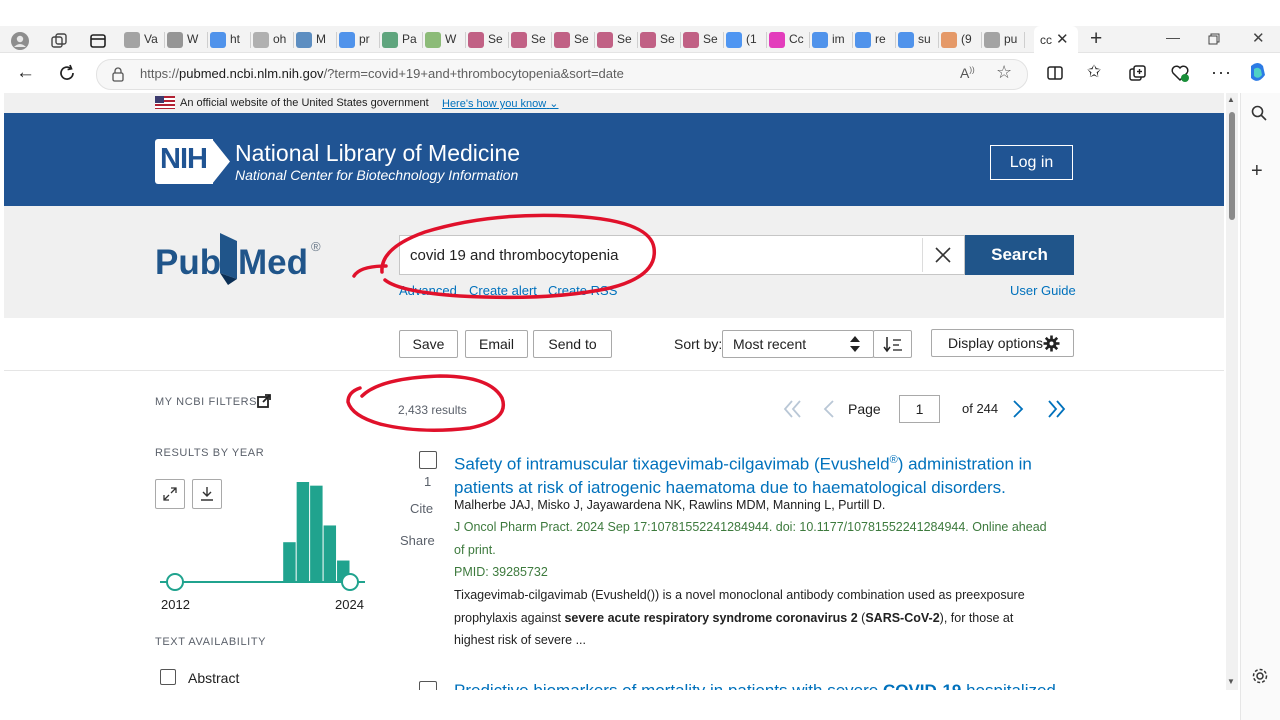  Describe the element at coordinates (221, 161) in the screenshot. I see `nih-logo-arrow` at that location.